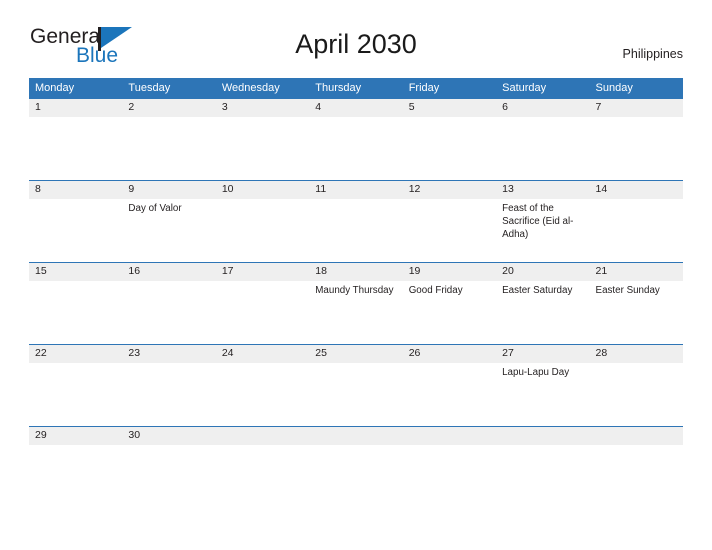  What do you see at coordinates (262, 140) in the screenshot?
I see `day-cell: 3` at bounding box center [262, 140].